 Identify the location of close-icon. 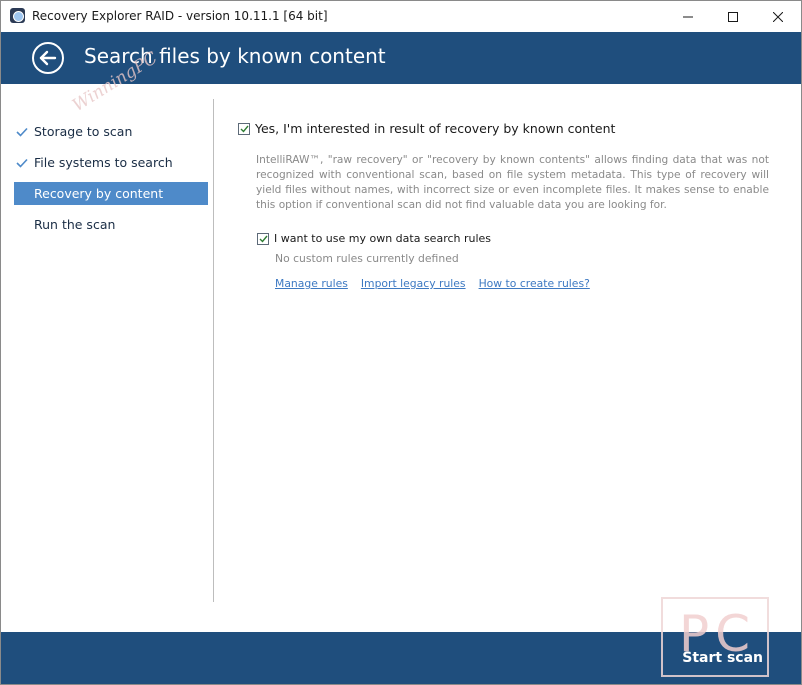
(778, 16).